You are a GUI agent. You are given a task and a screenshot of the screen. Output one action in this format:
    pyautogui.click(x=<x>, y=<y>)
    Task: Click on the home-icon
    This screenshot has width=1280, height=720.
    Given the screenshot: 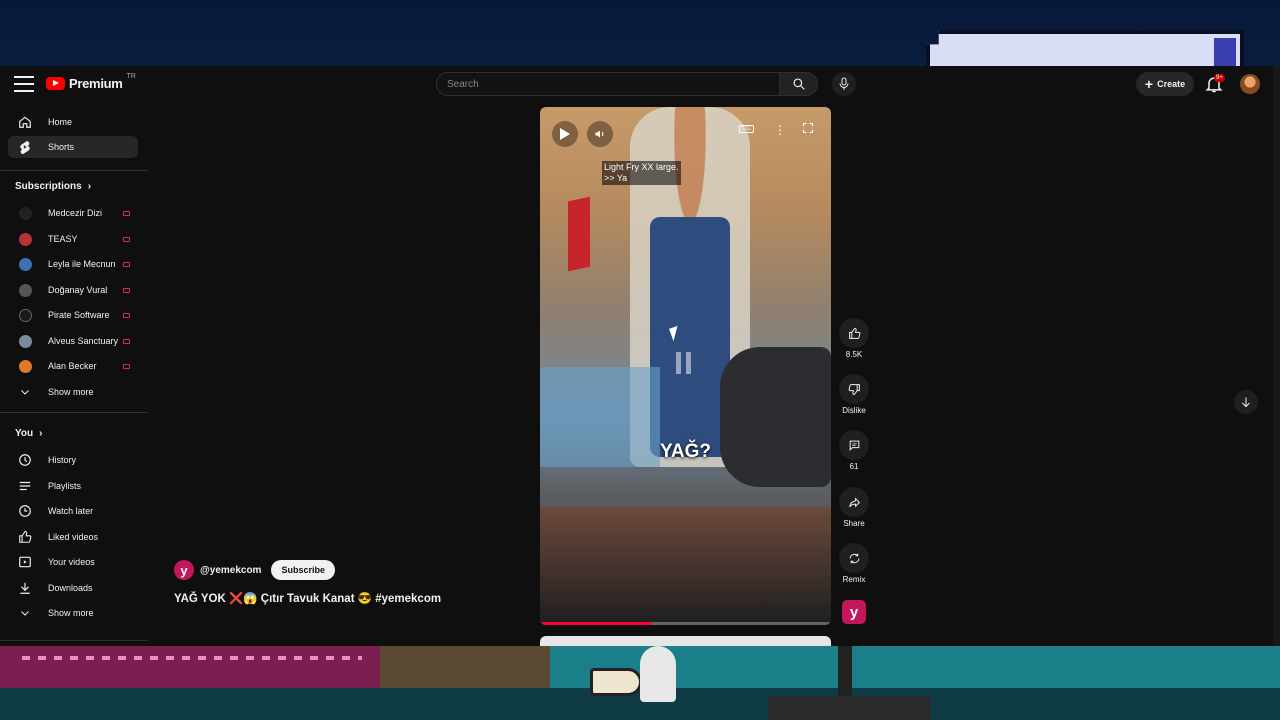 What is the action you would take?
    pyautogui.click(x=25, y=122)
    